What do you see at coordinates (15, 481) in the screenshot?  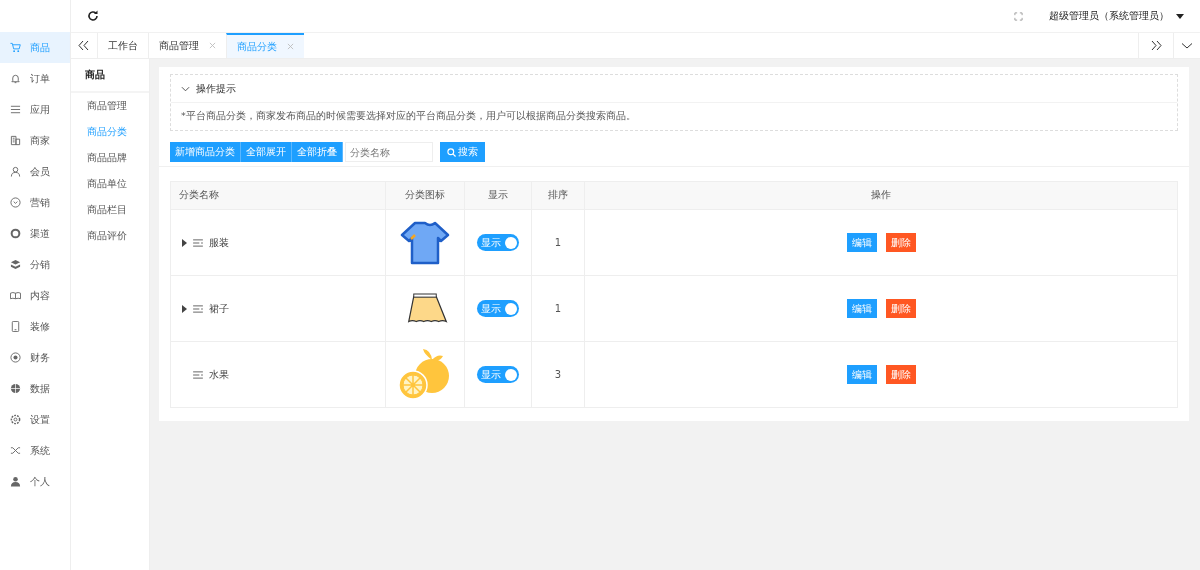 I see `user-icon` at bounding box center [15, 481].